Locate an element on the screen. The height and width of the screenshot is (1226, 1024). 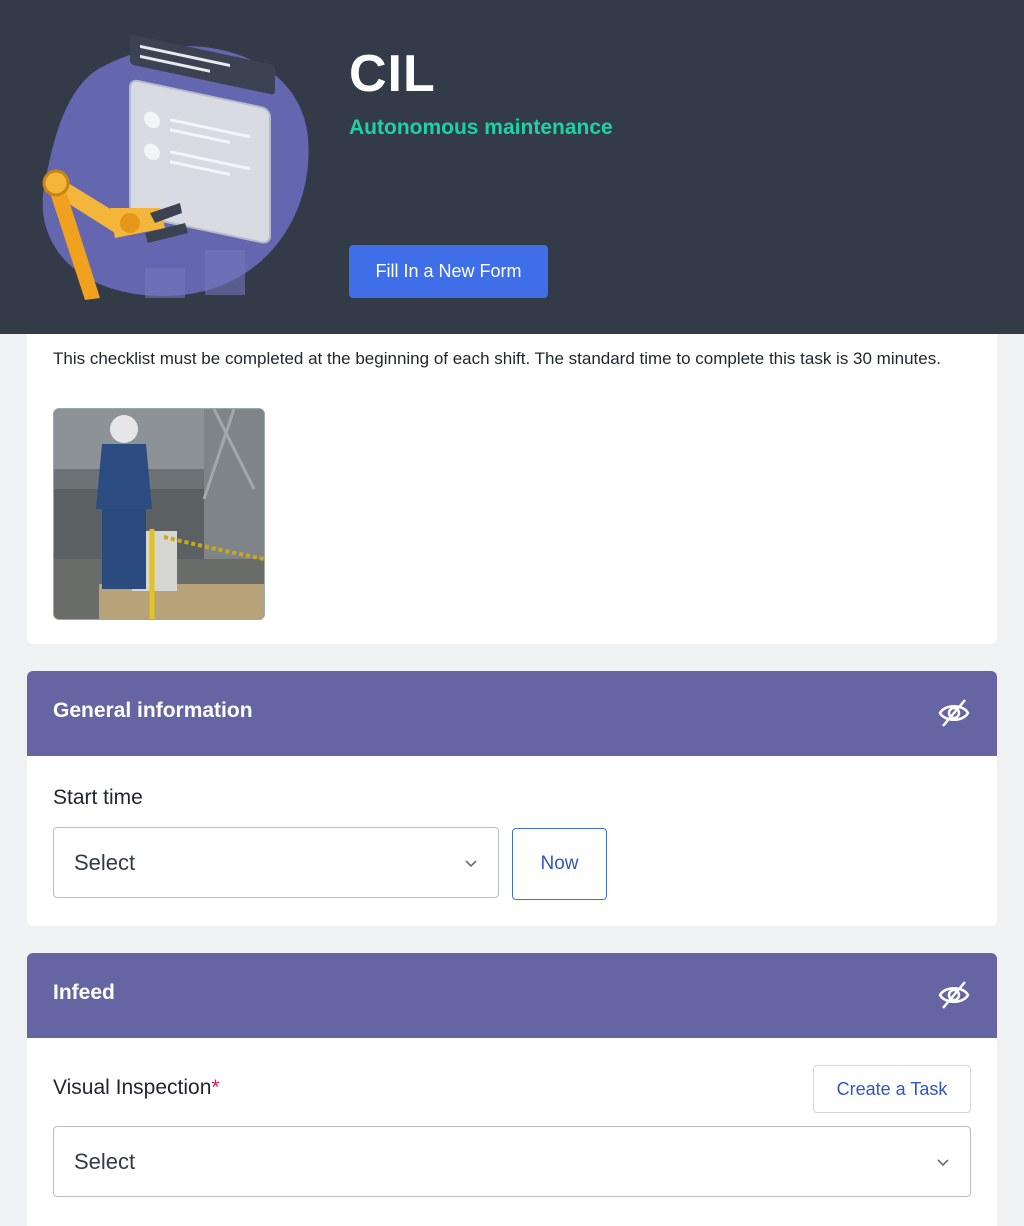
section-title: General information is located at coordinates (153, 710).